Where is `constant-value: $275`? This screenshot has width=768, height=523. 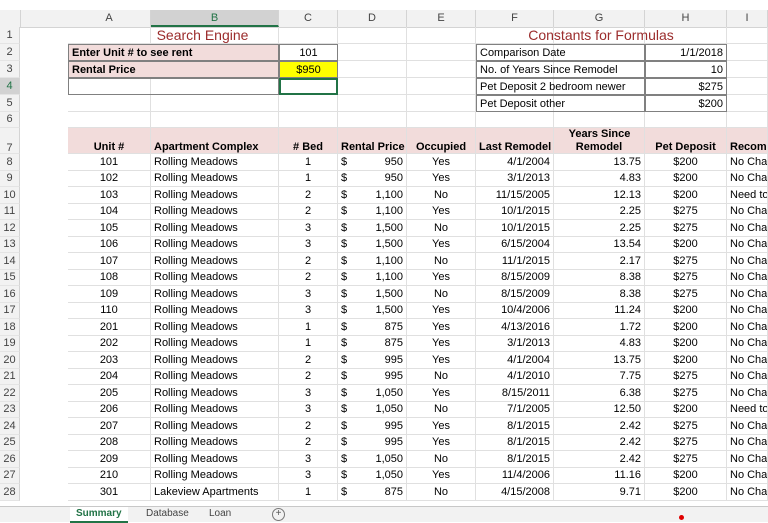
constant-value: $275 is located at coordinates (686, 86).